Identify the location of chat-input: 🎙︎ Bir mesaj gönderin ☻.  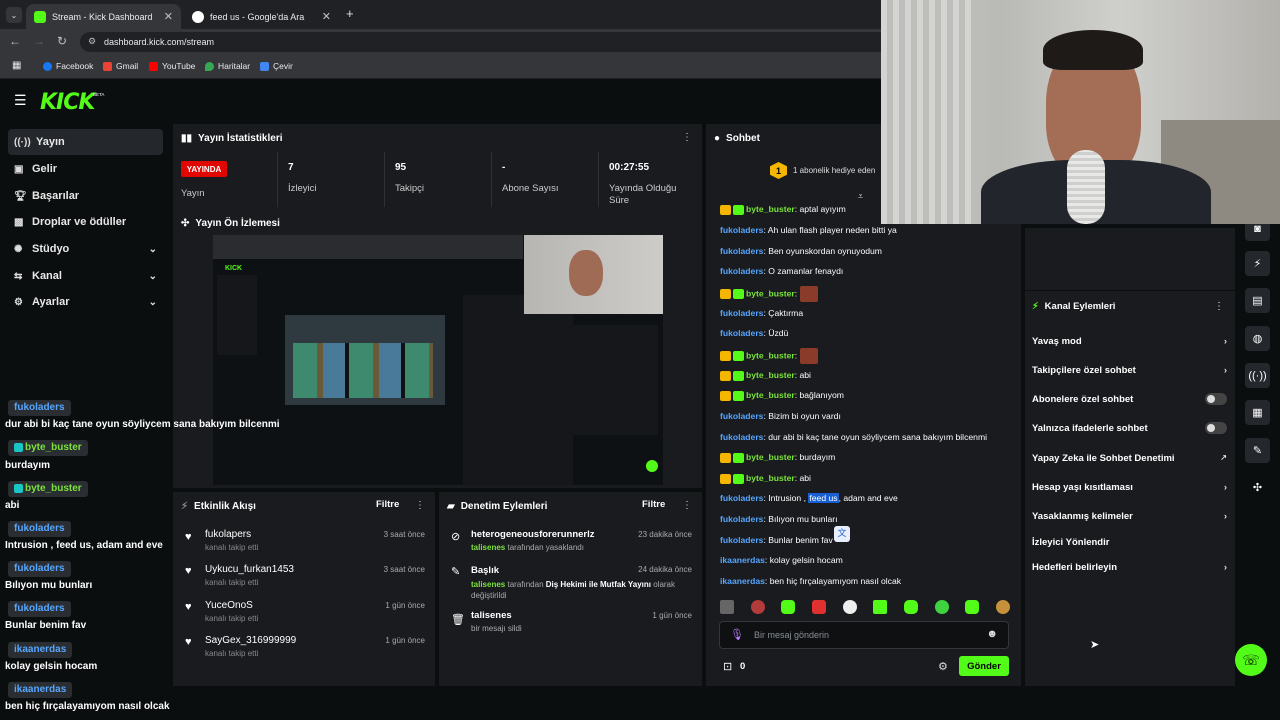
(864, 635).